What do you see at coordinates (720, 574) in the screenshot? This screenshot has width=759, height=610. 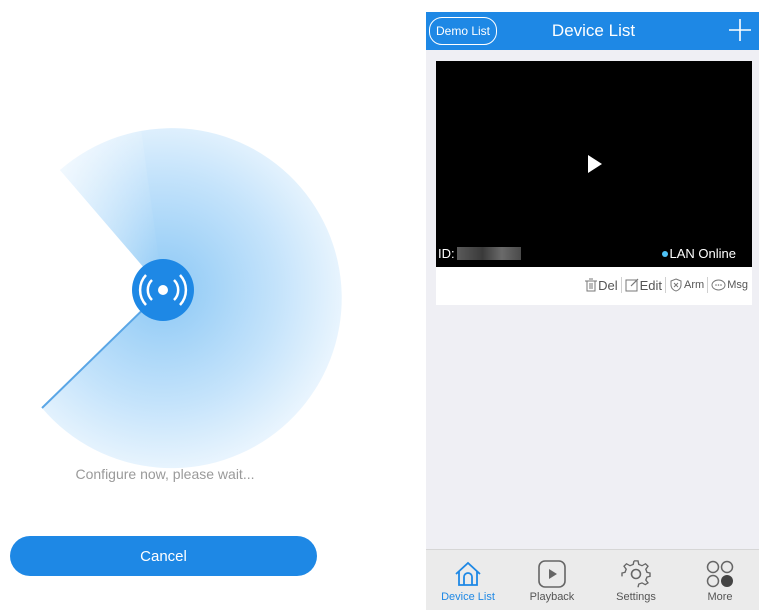 I see `more-icon` at bounding box center [720, 574].